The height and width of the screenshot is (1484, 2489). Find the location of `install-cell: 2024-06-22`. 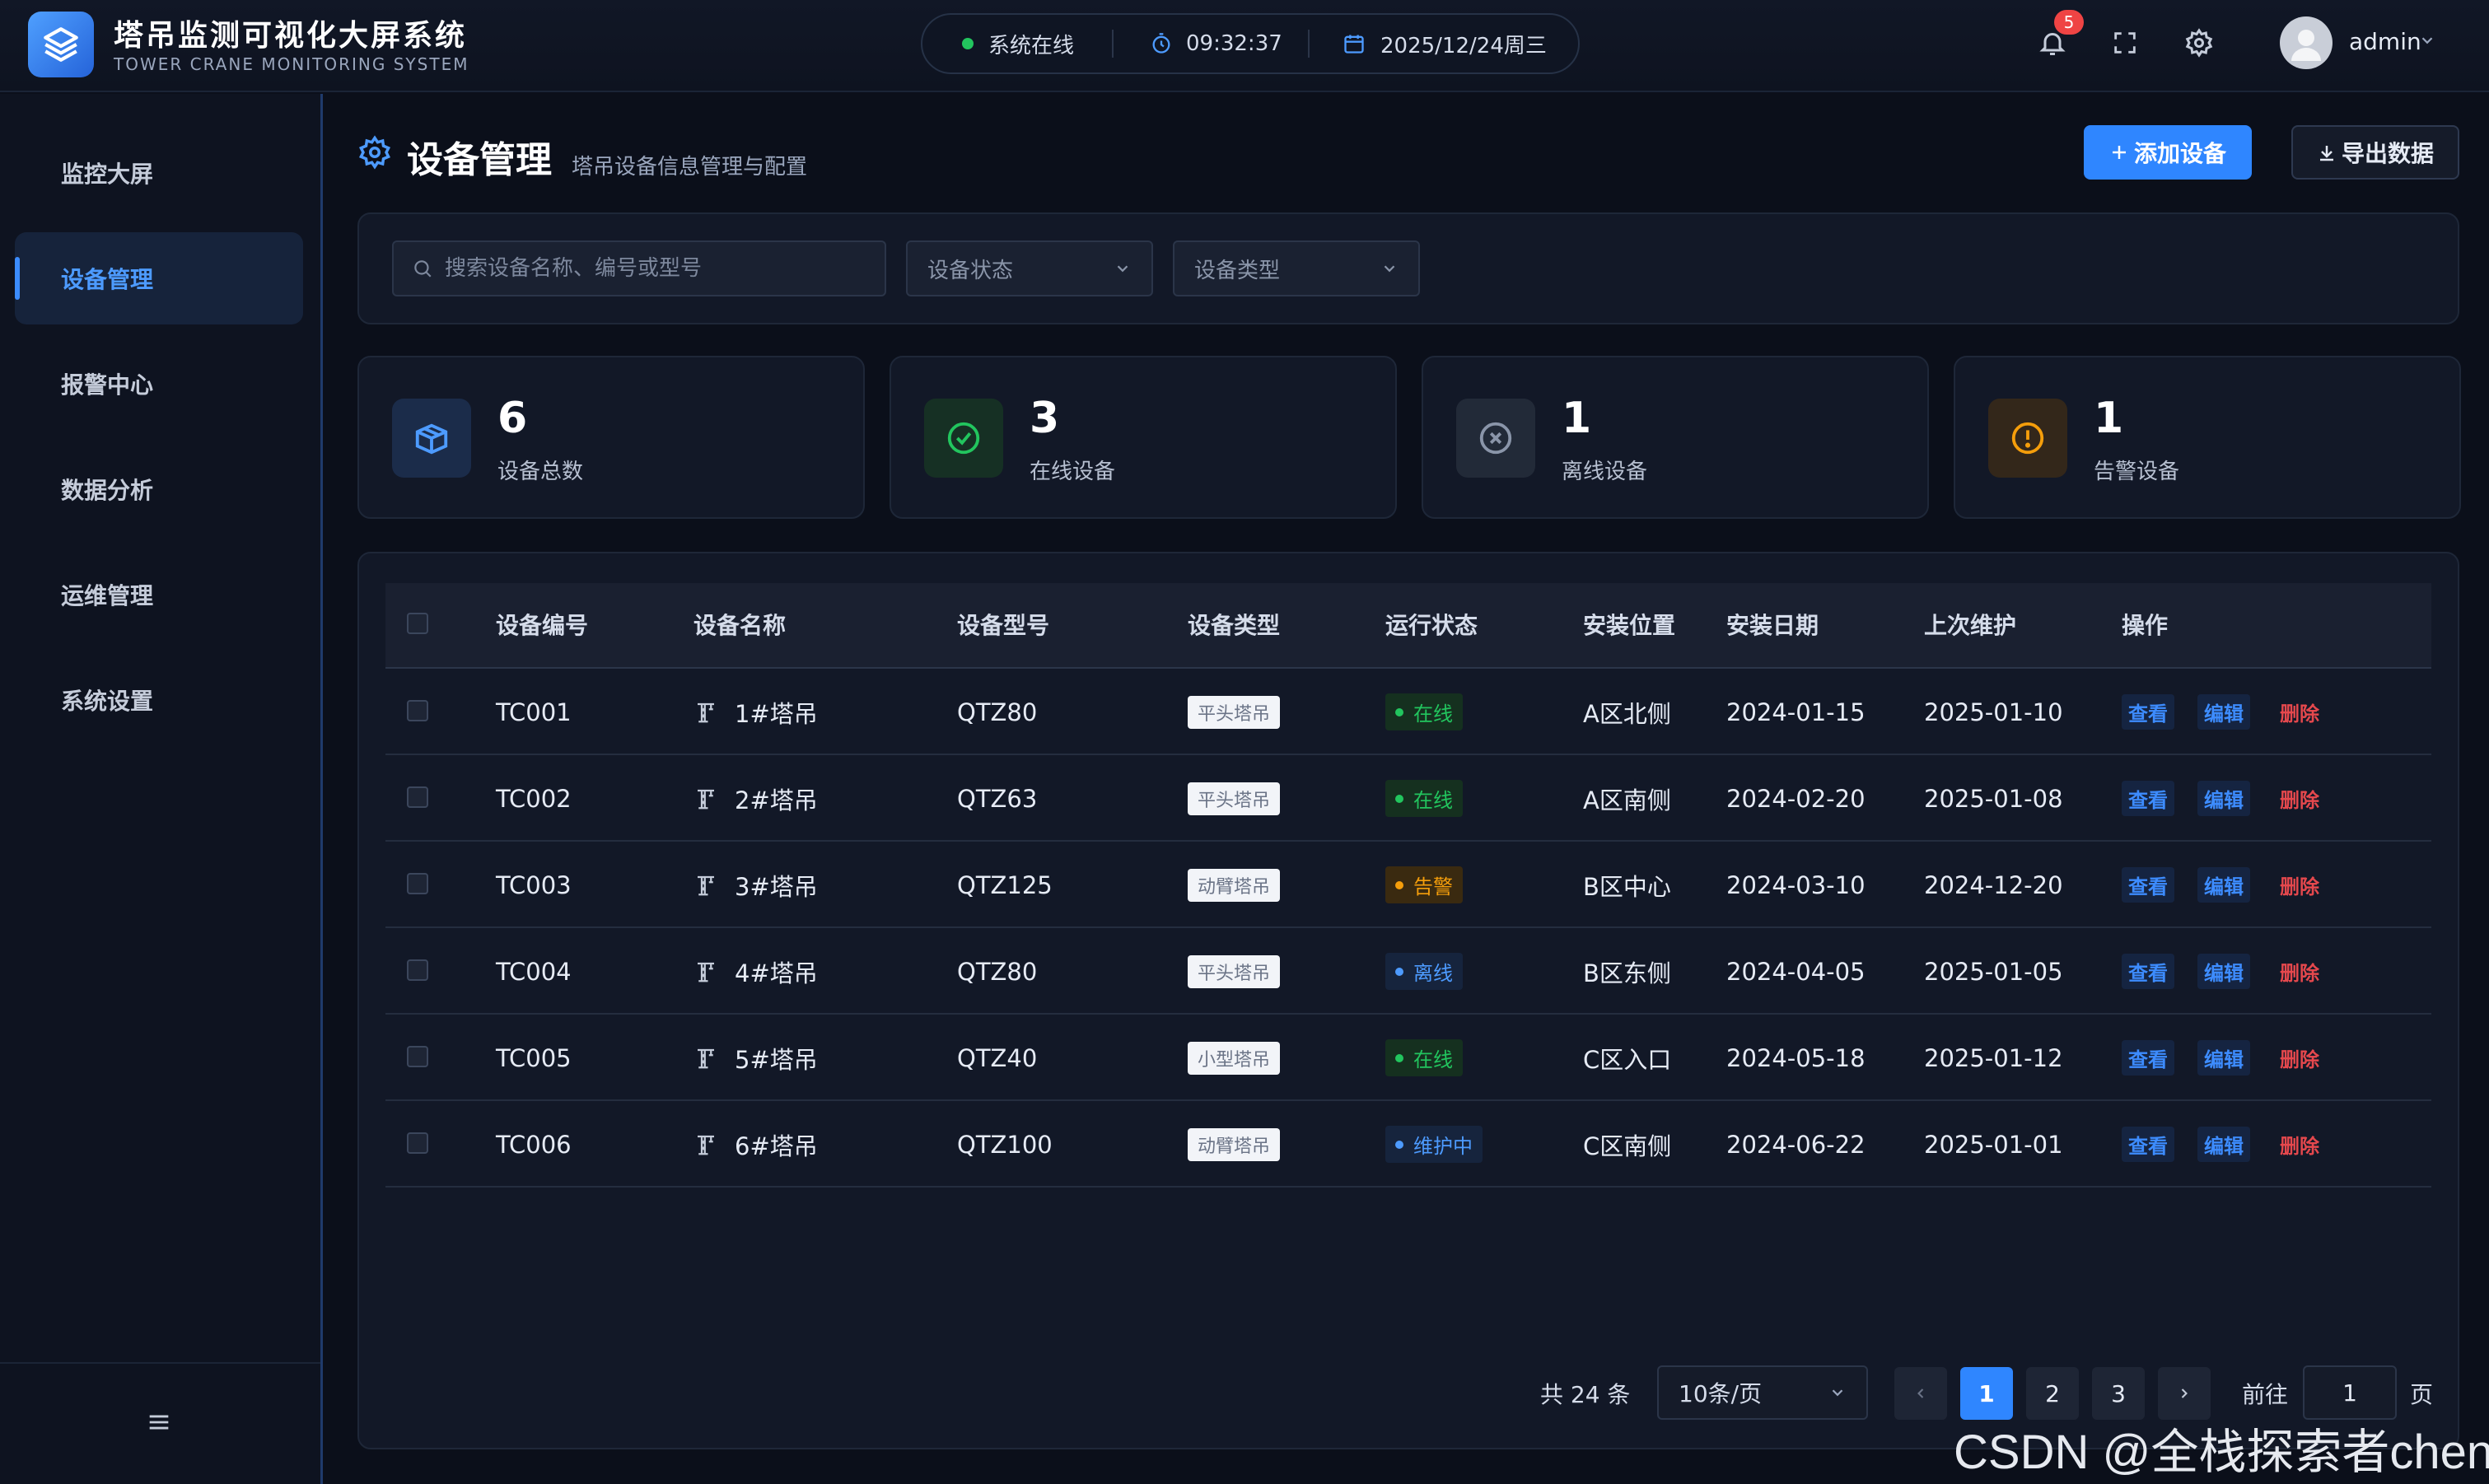

install-cell: 2024-06-22 is located at coordinates (1796, 1144).